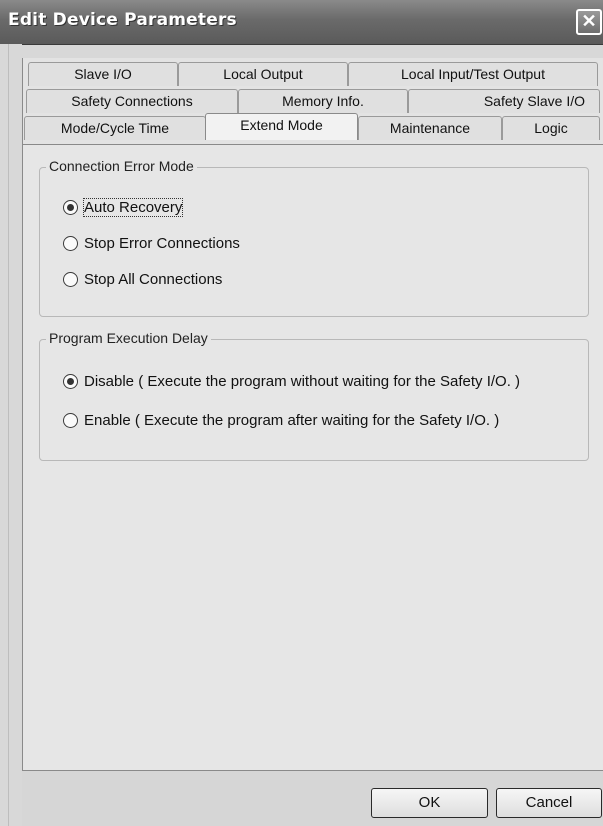 The height and width of the screenshot is (826, 603). I want to click on tab-logic: Logic, so click(551, 128).